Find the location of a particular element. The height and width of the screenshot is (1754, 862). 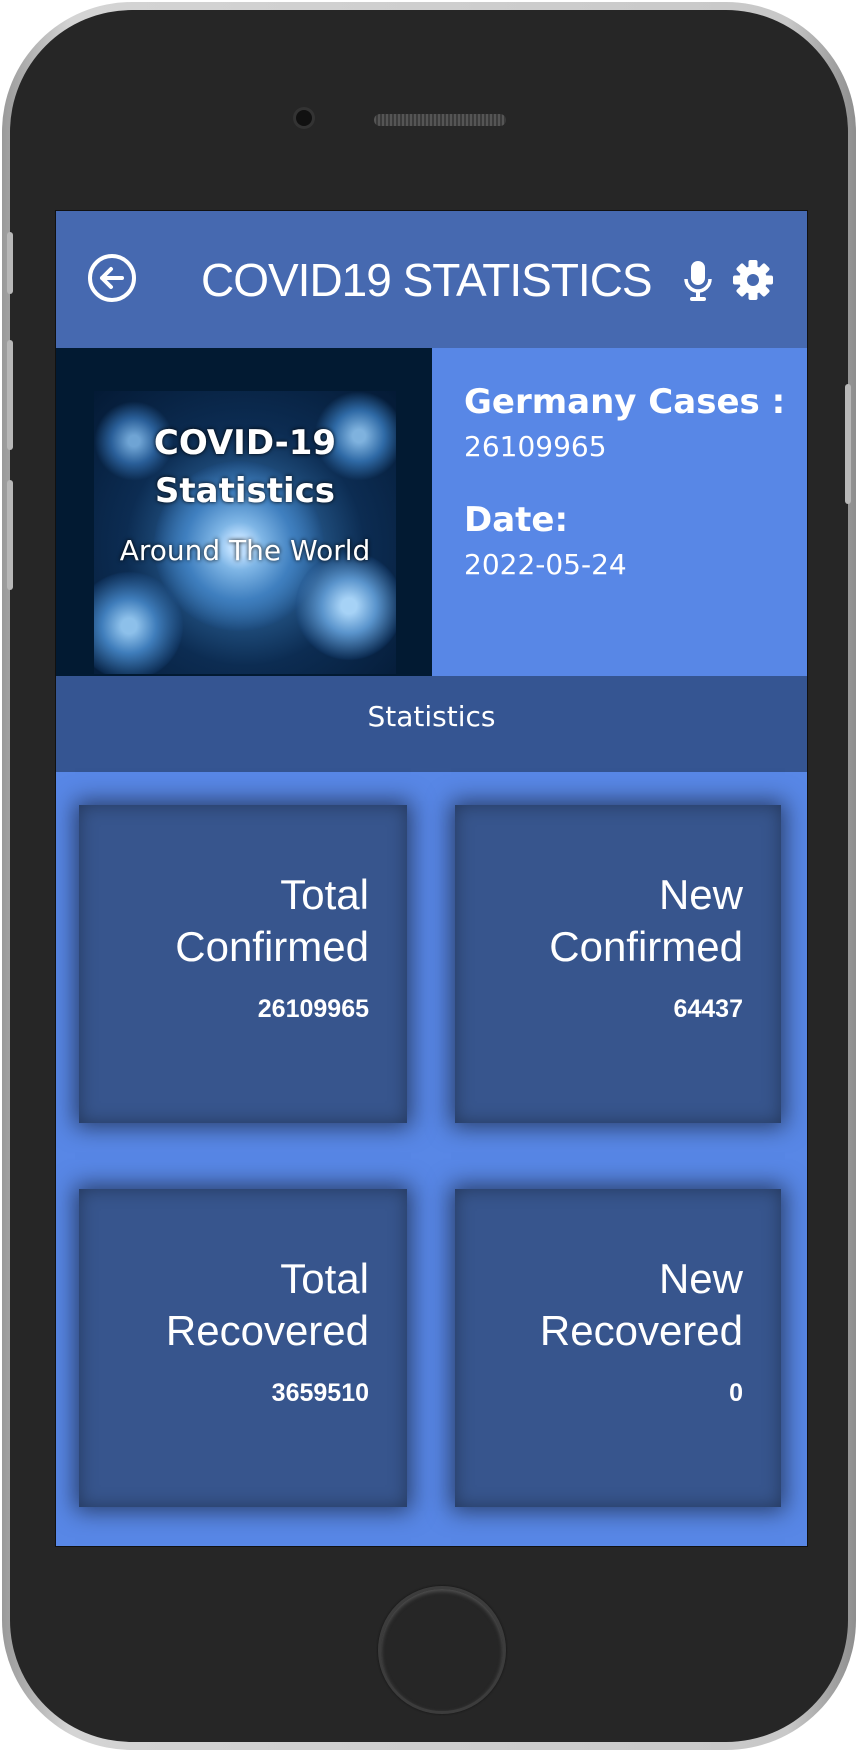

card-value: 64437 is located at coordinates (708, 1009).